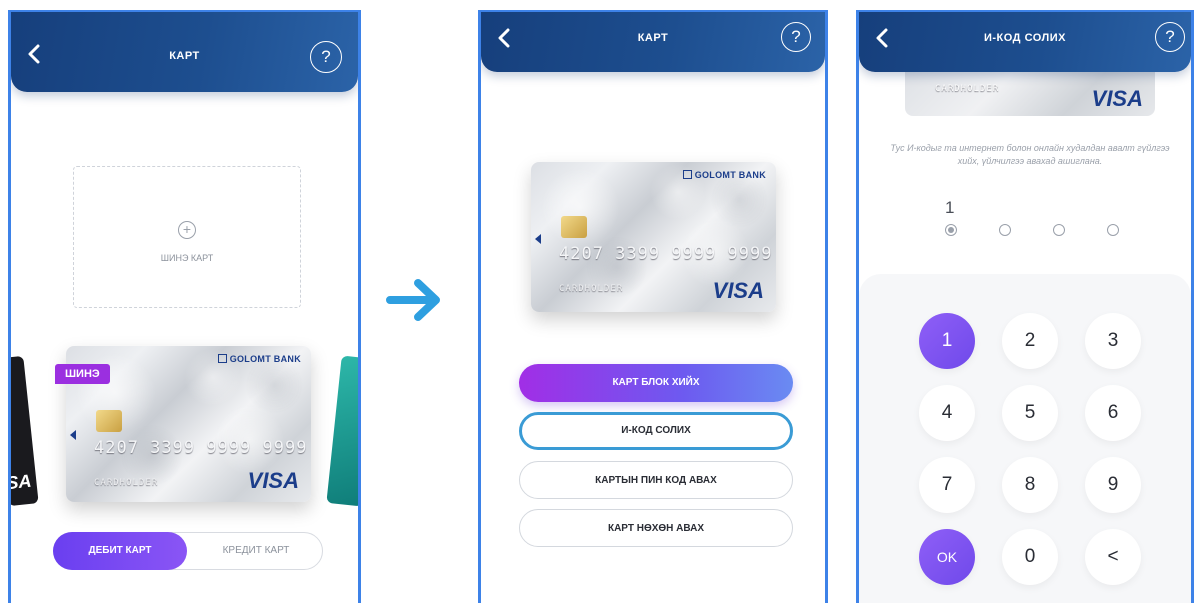  What do you see at coordinates (656, 480) in the screenshot?
I see `get-pin-code-button: КАРТЫН ПИН КОД АВАХ` at bounding box center [656, 480].